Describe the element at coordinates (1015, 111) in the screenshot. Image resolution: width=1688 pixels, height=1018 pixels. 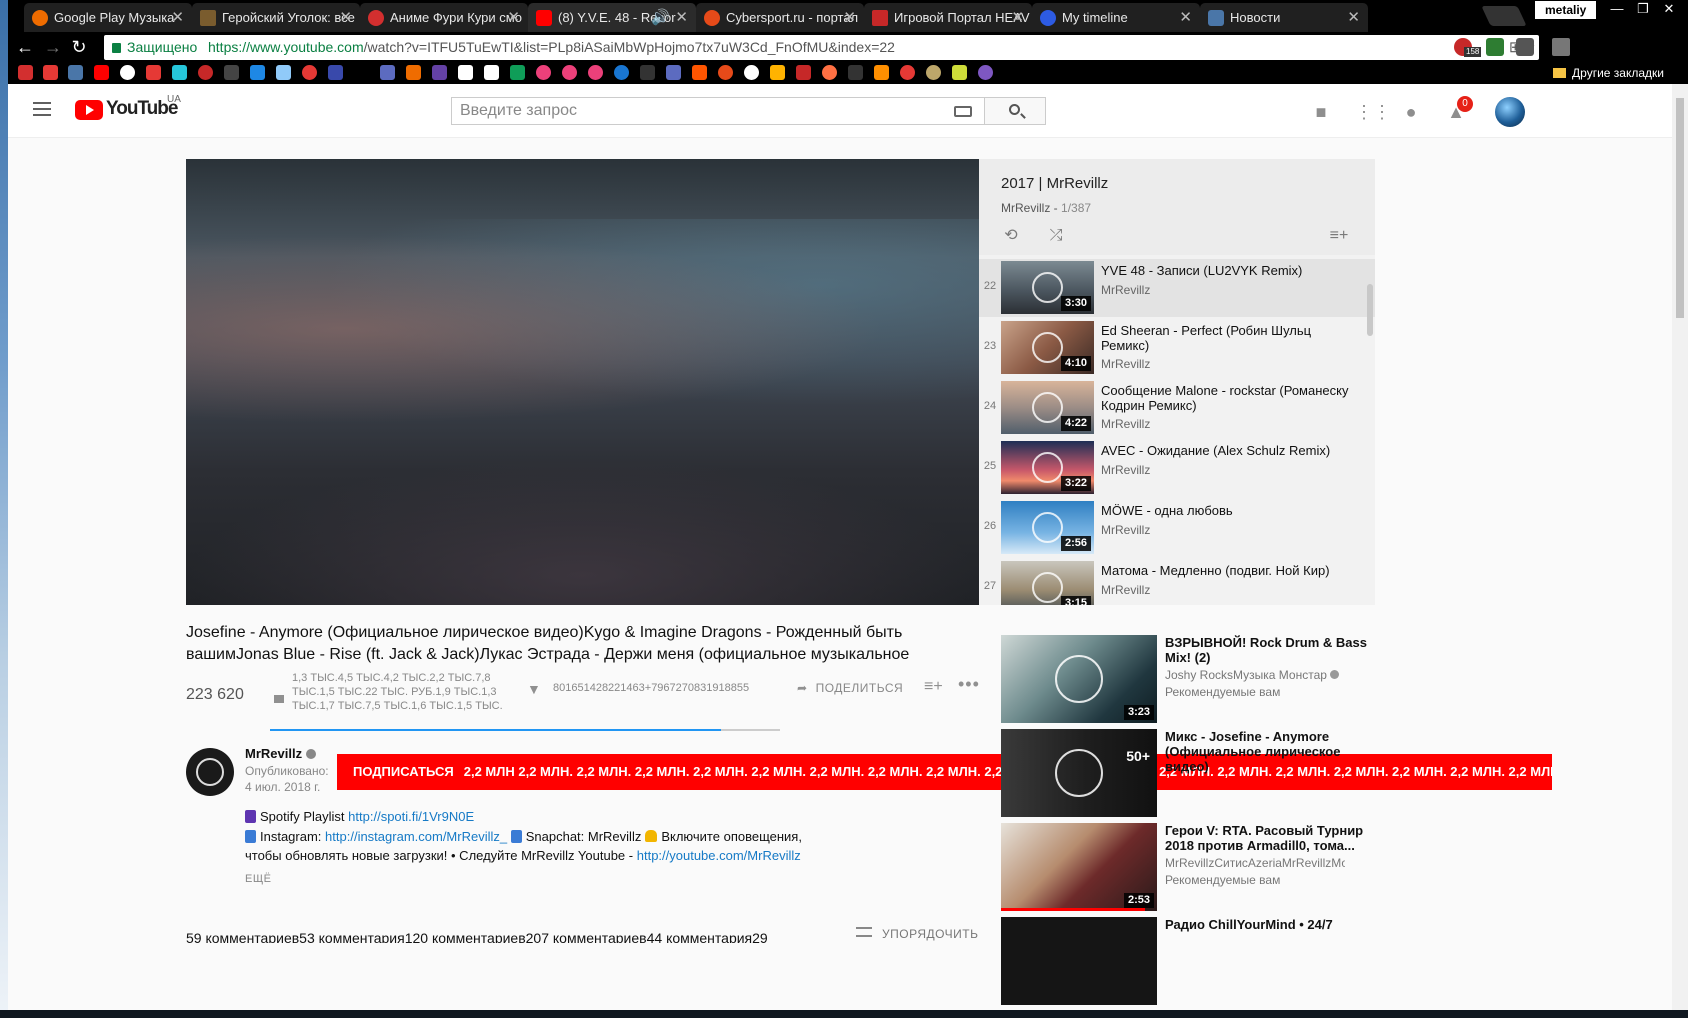
I see `search-button` at that location.